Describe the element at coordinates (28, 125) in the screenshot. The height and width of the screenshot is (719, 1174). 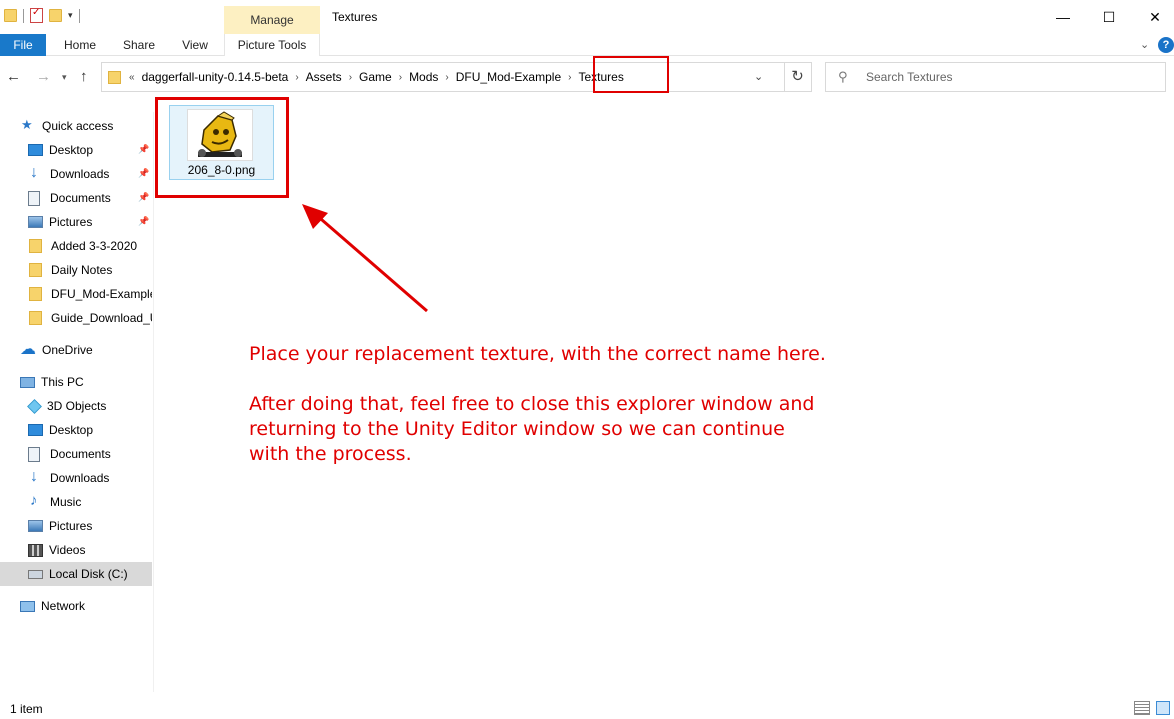
I see `star-icon` at that location.